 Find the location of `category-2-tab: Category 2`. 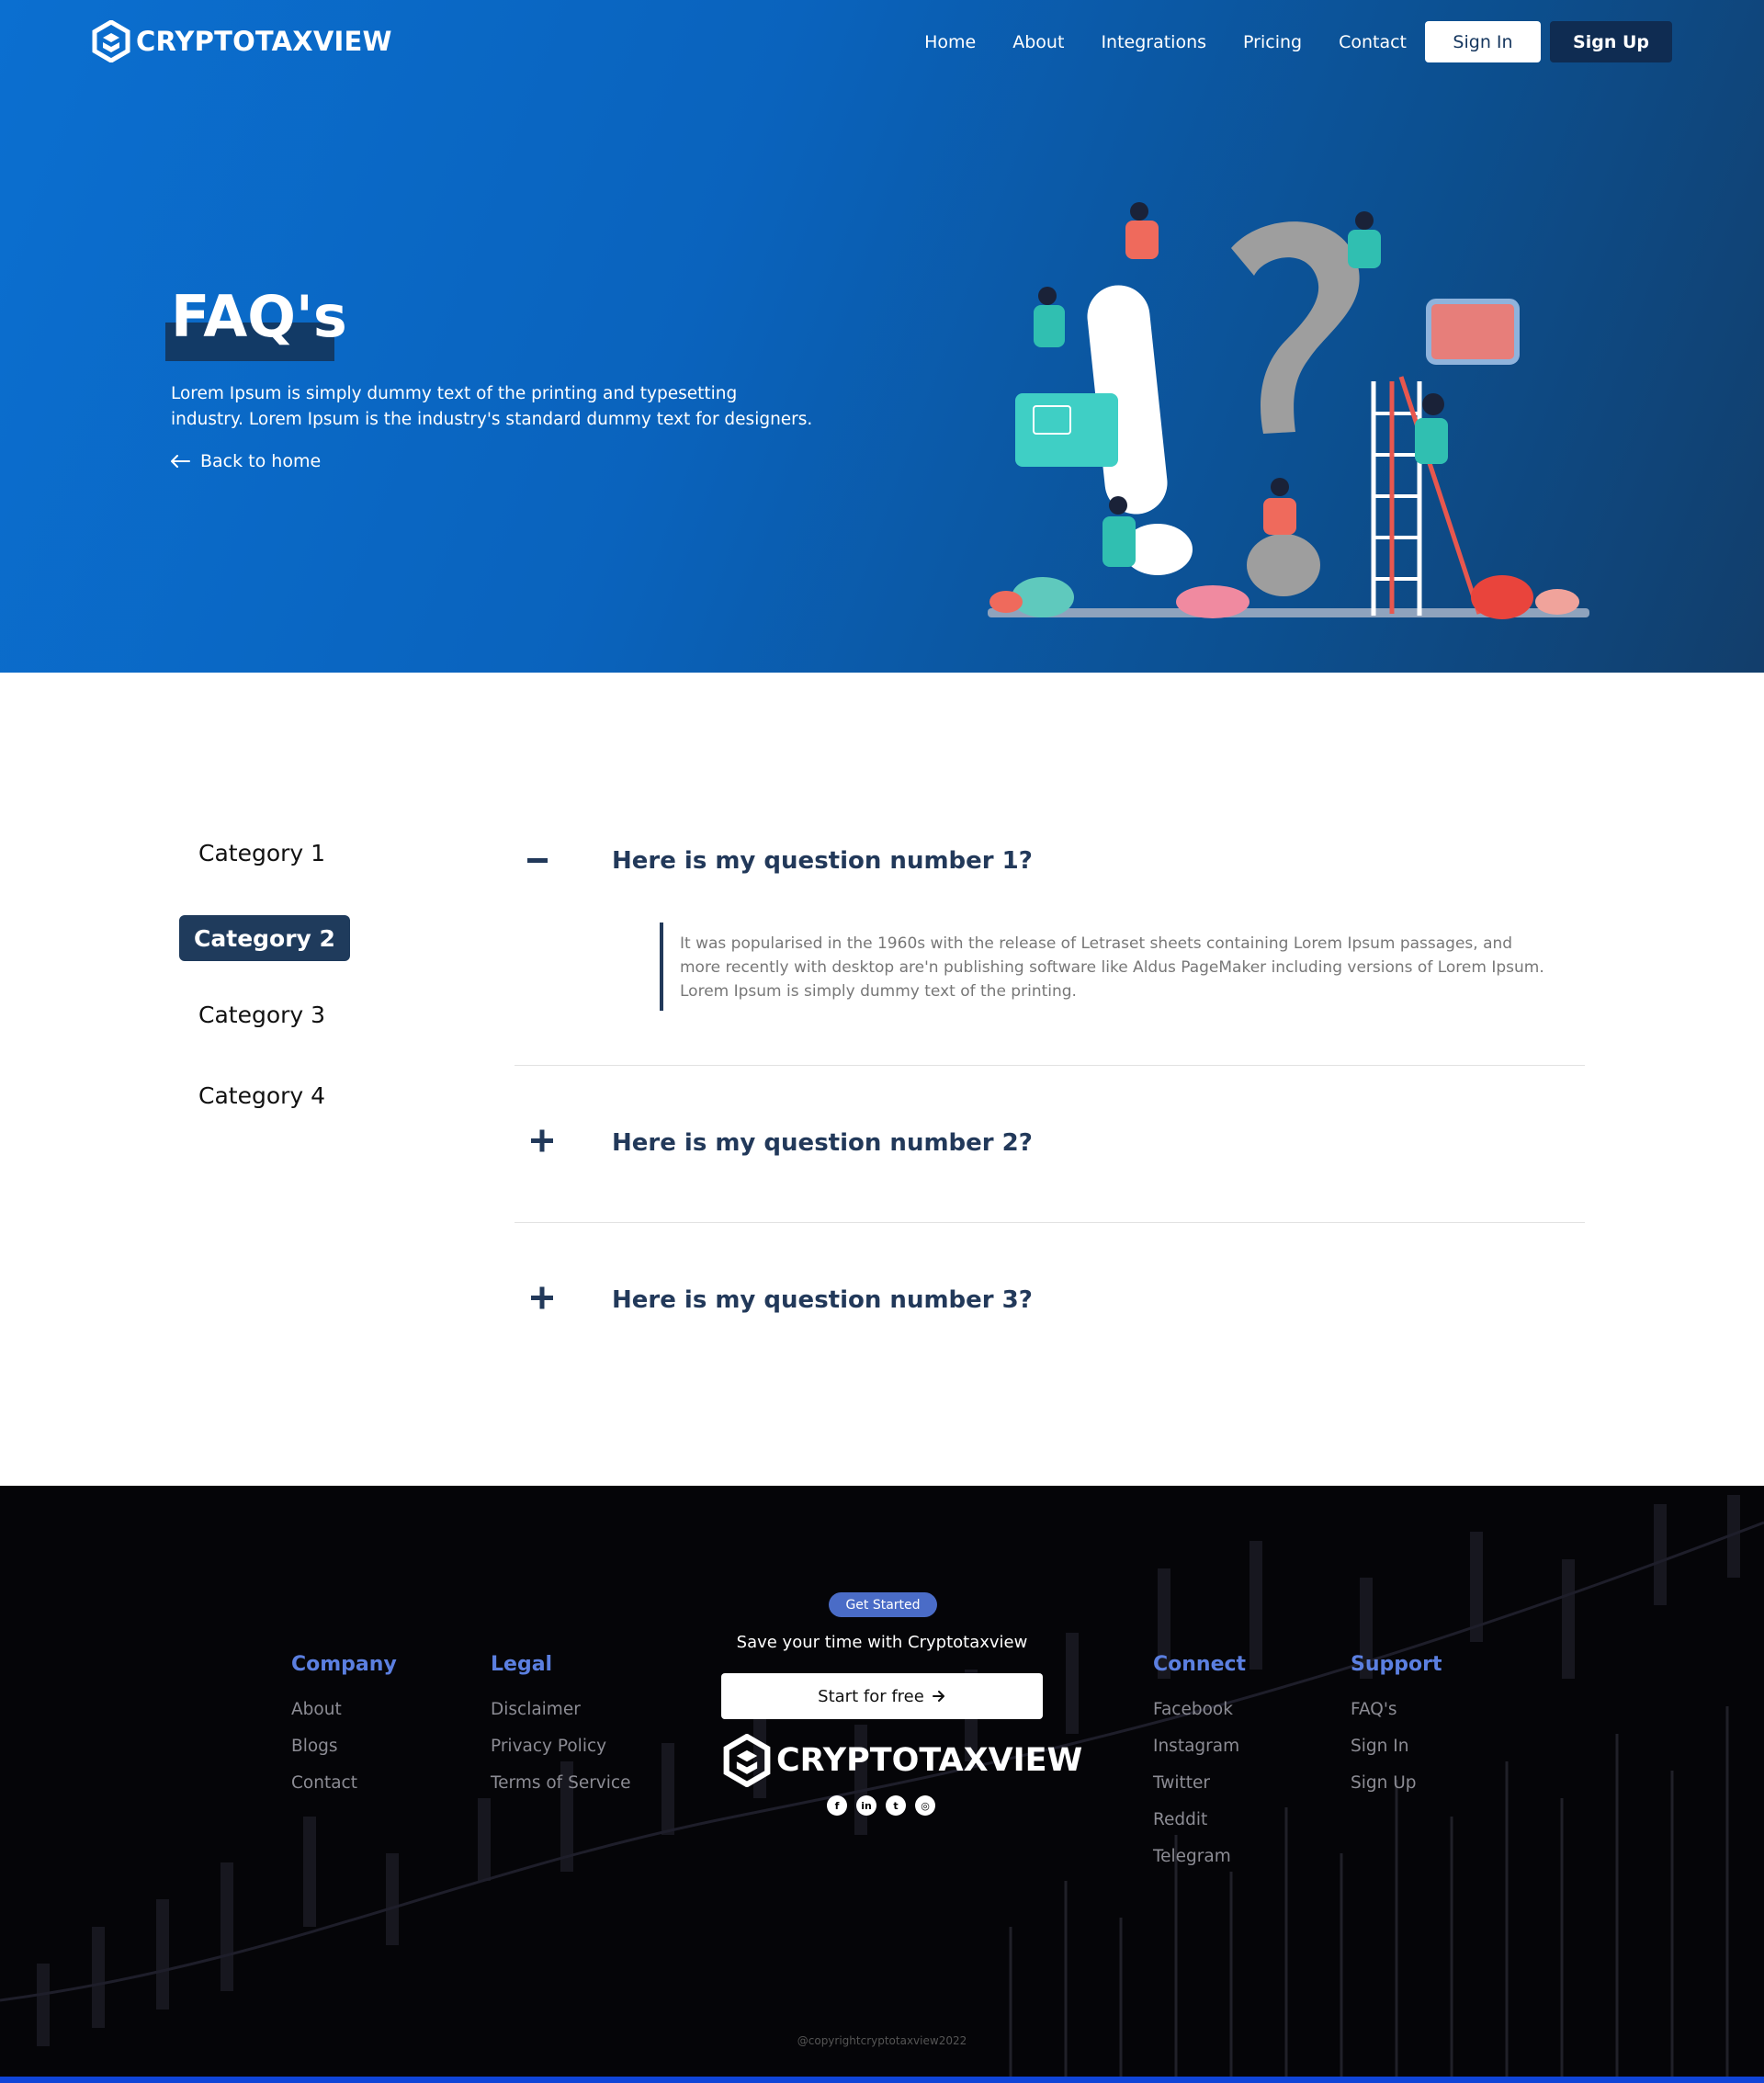

category-2-tab: Category 2 is located at coordinates (264, 938).